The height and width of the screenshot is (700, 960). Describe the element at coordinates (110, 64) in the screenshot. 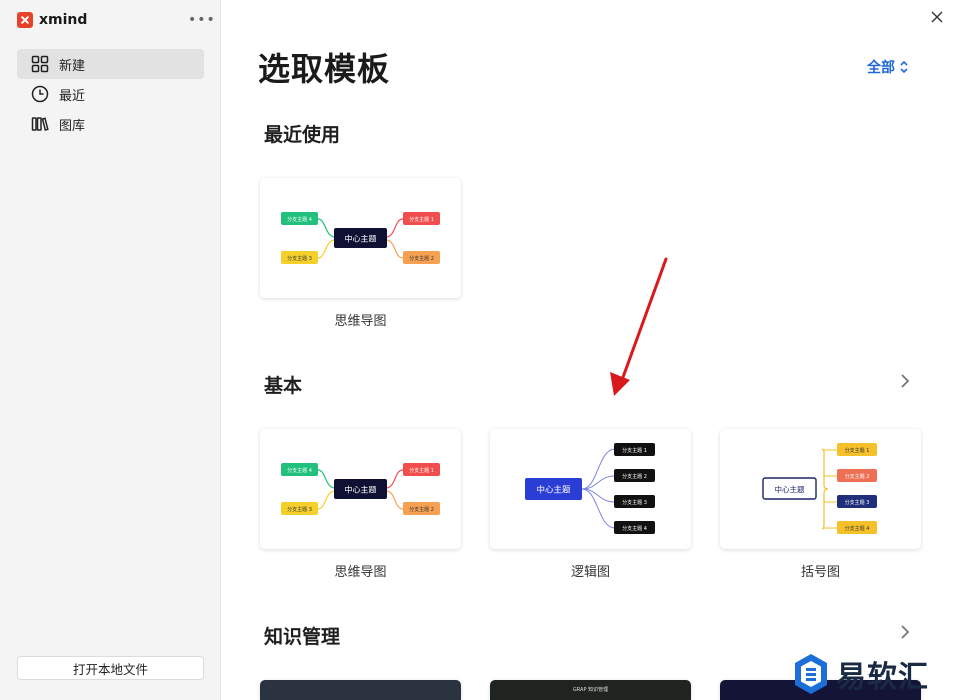

I see `sidebar-item-new: 新建` at that location.